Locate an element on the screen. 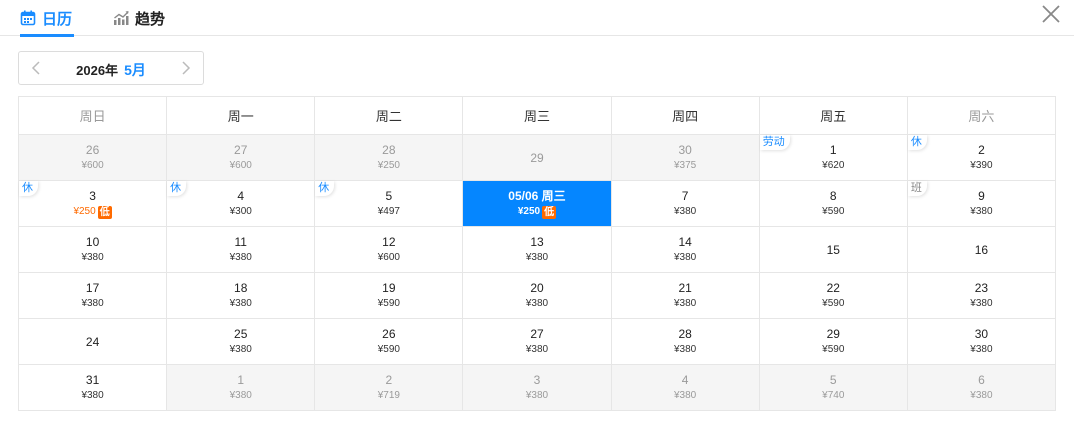 The height and width of the screenshot is (431, 1074). price-label: ¥600 is located at coordinates (240, 165).